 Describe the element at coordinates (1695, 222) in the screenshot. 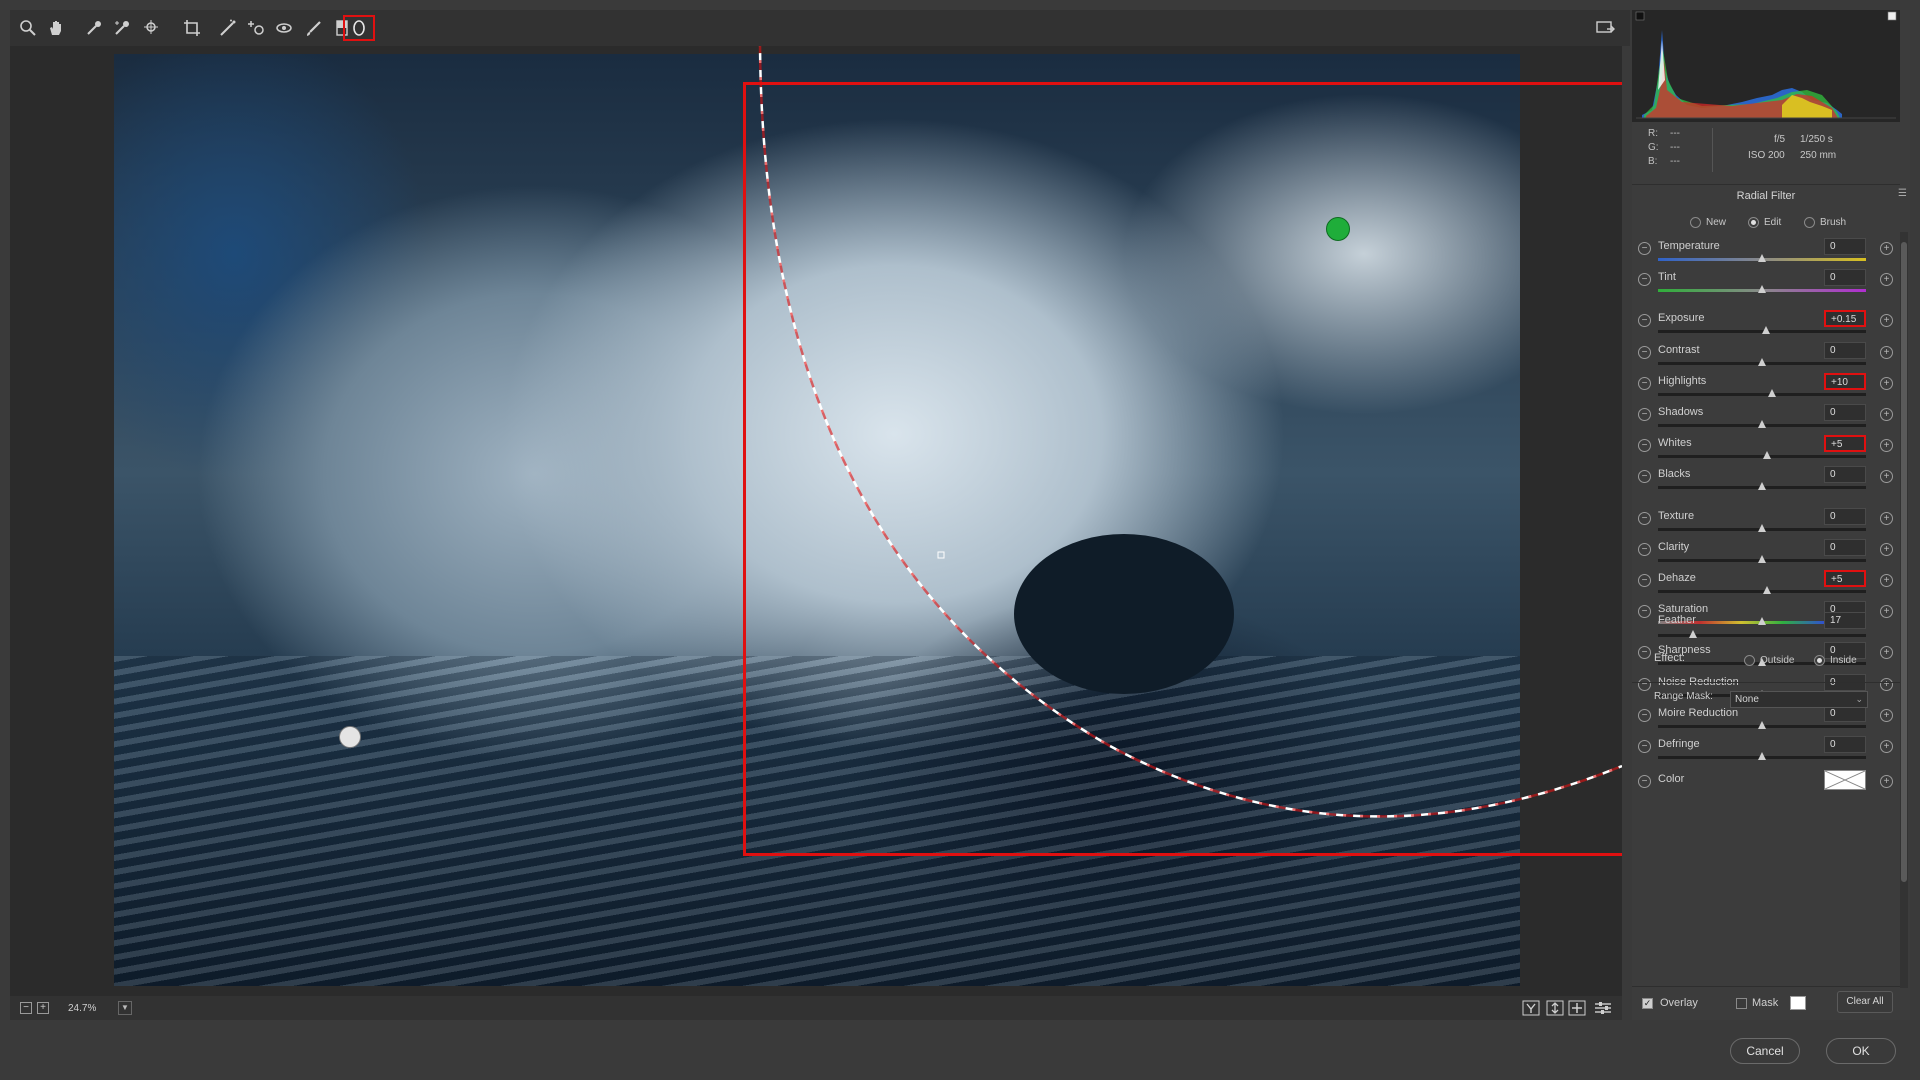

I see `radio-new` at that location.